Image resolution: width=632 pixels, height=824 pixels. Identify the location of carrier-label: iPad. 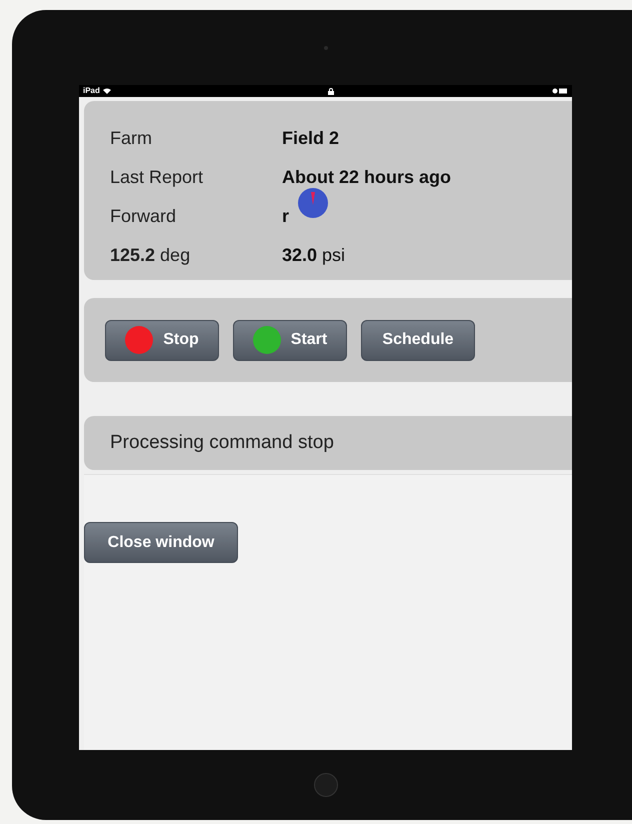
(91, 91).